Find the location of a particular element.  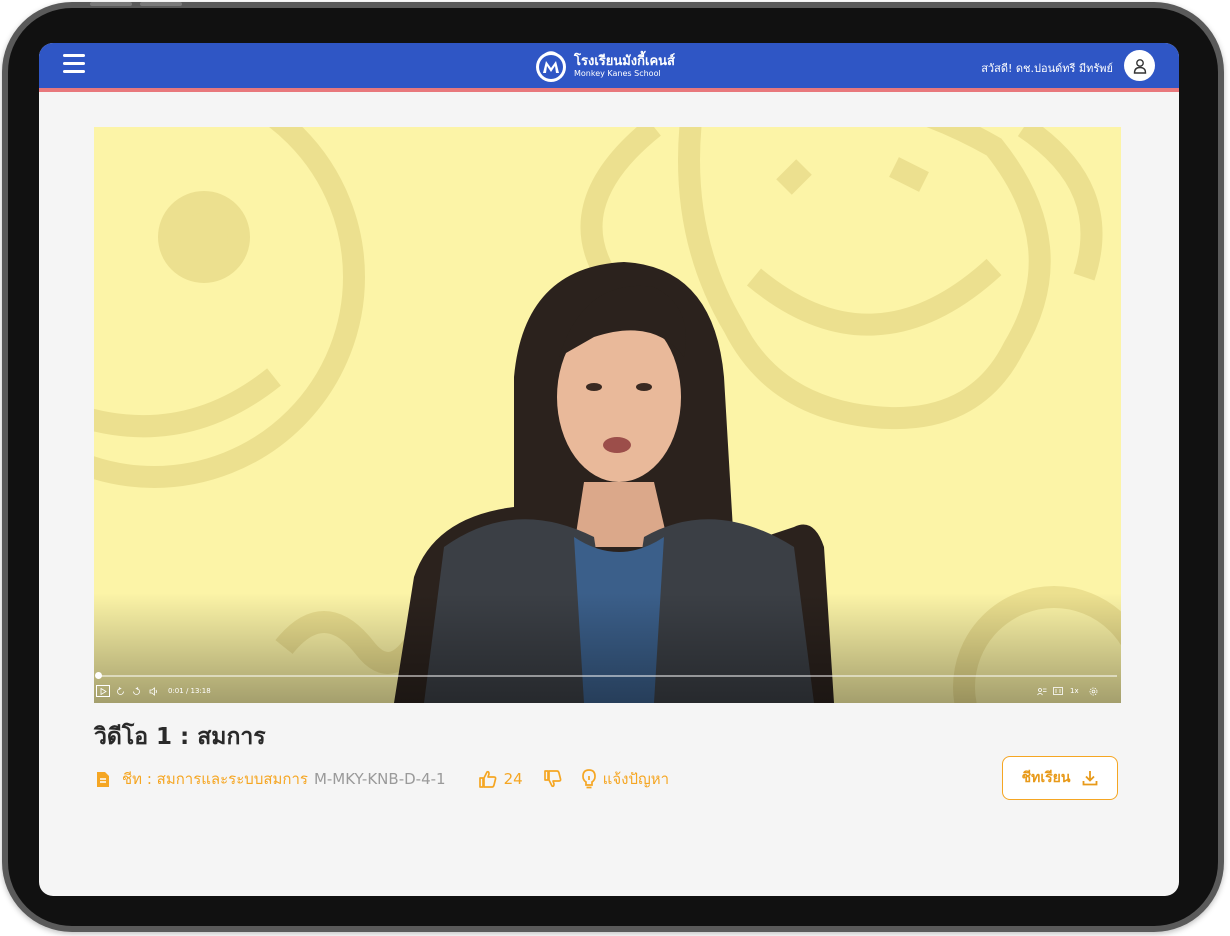

power-button is located at coordinates (161, 4).